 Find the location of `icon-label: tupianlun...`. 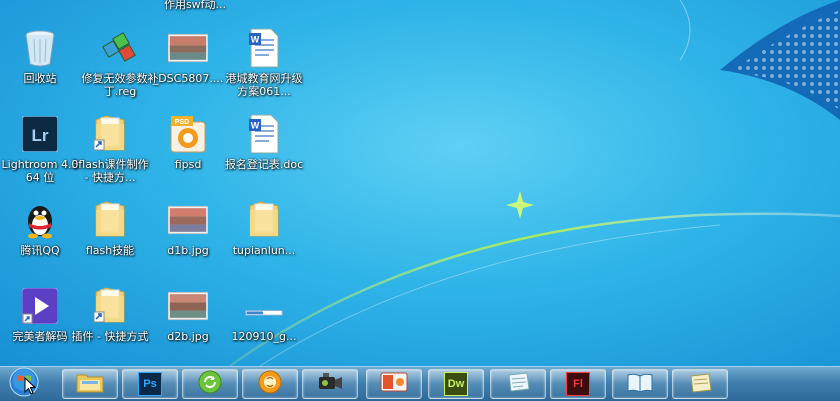

icon-label: tupianlun... is located at coordinates (264, 250).